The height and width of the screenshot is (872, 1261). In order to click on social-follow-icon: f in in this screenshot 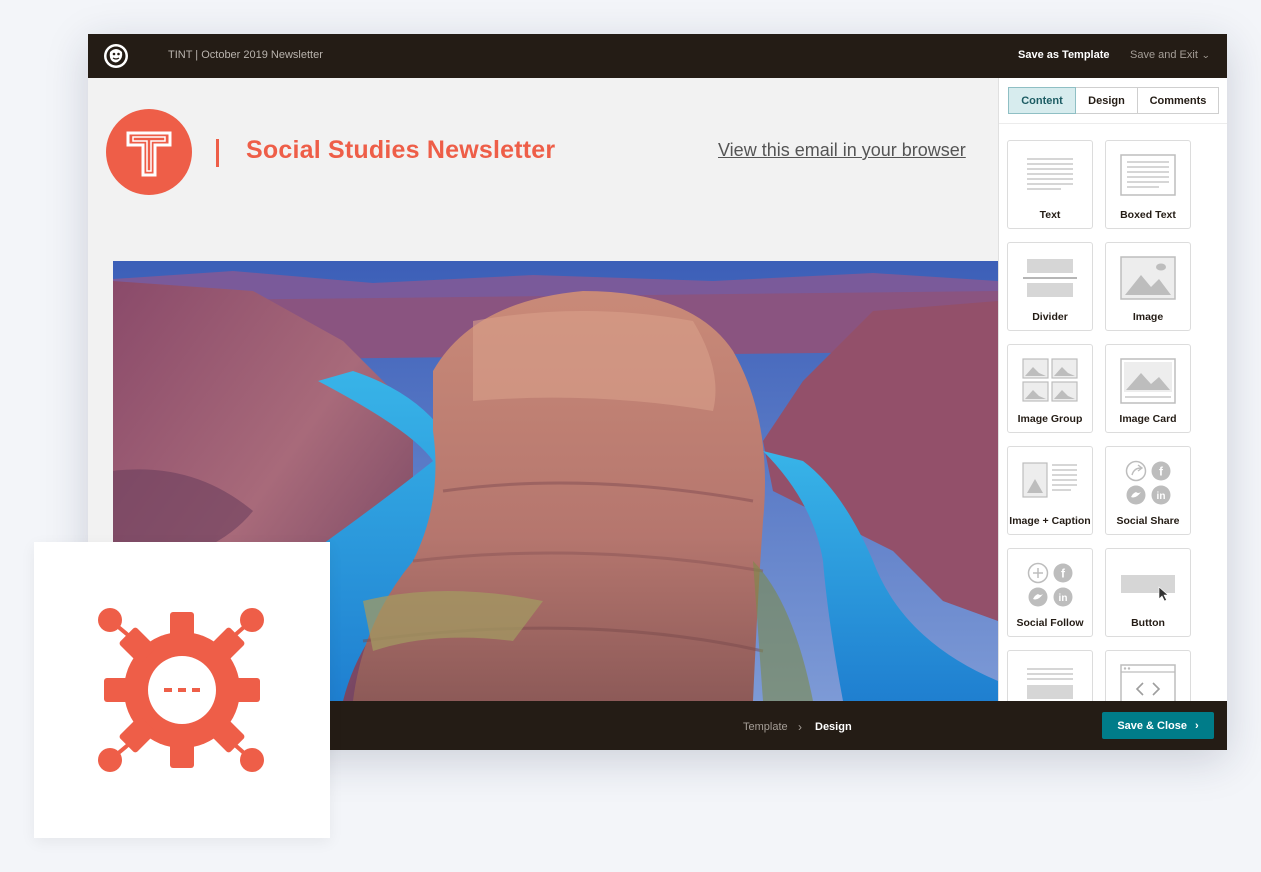, I will do `click(1050, 584)`.